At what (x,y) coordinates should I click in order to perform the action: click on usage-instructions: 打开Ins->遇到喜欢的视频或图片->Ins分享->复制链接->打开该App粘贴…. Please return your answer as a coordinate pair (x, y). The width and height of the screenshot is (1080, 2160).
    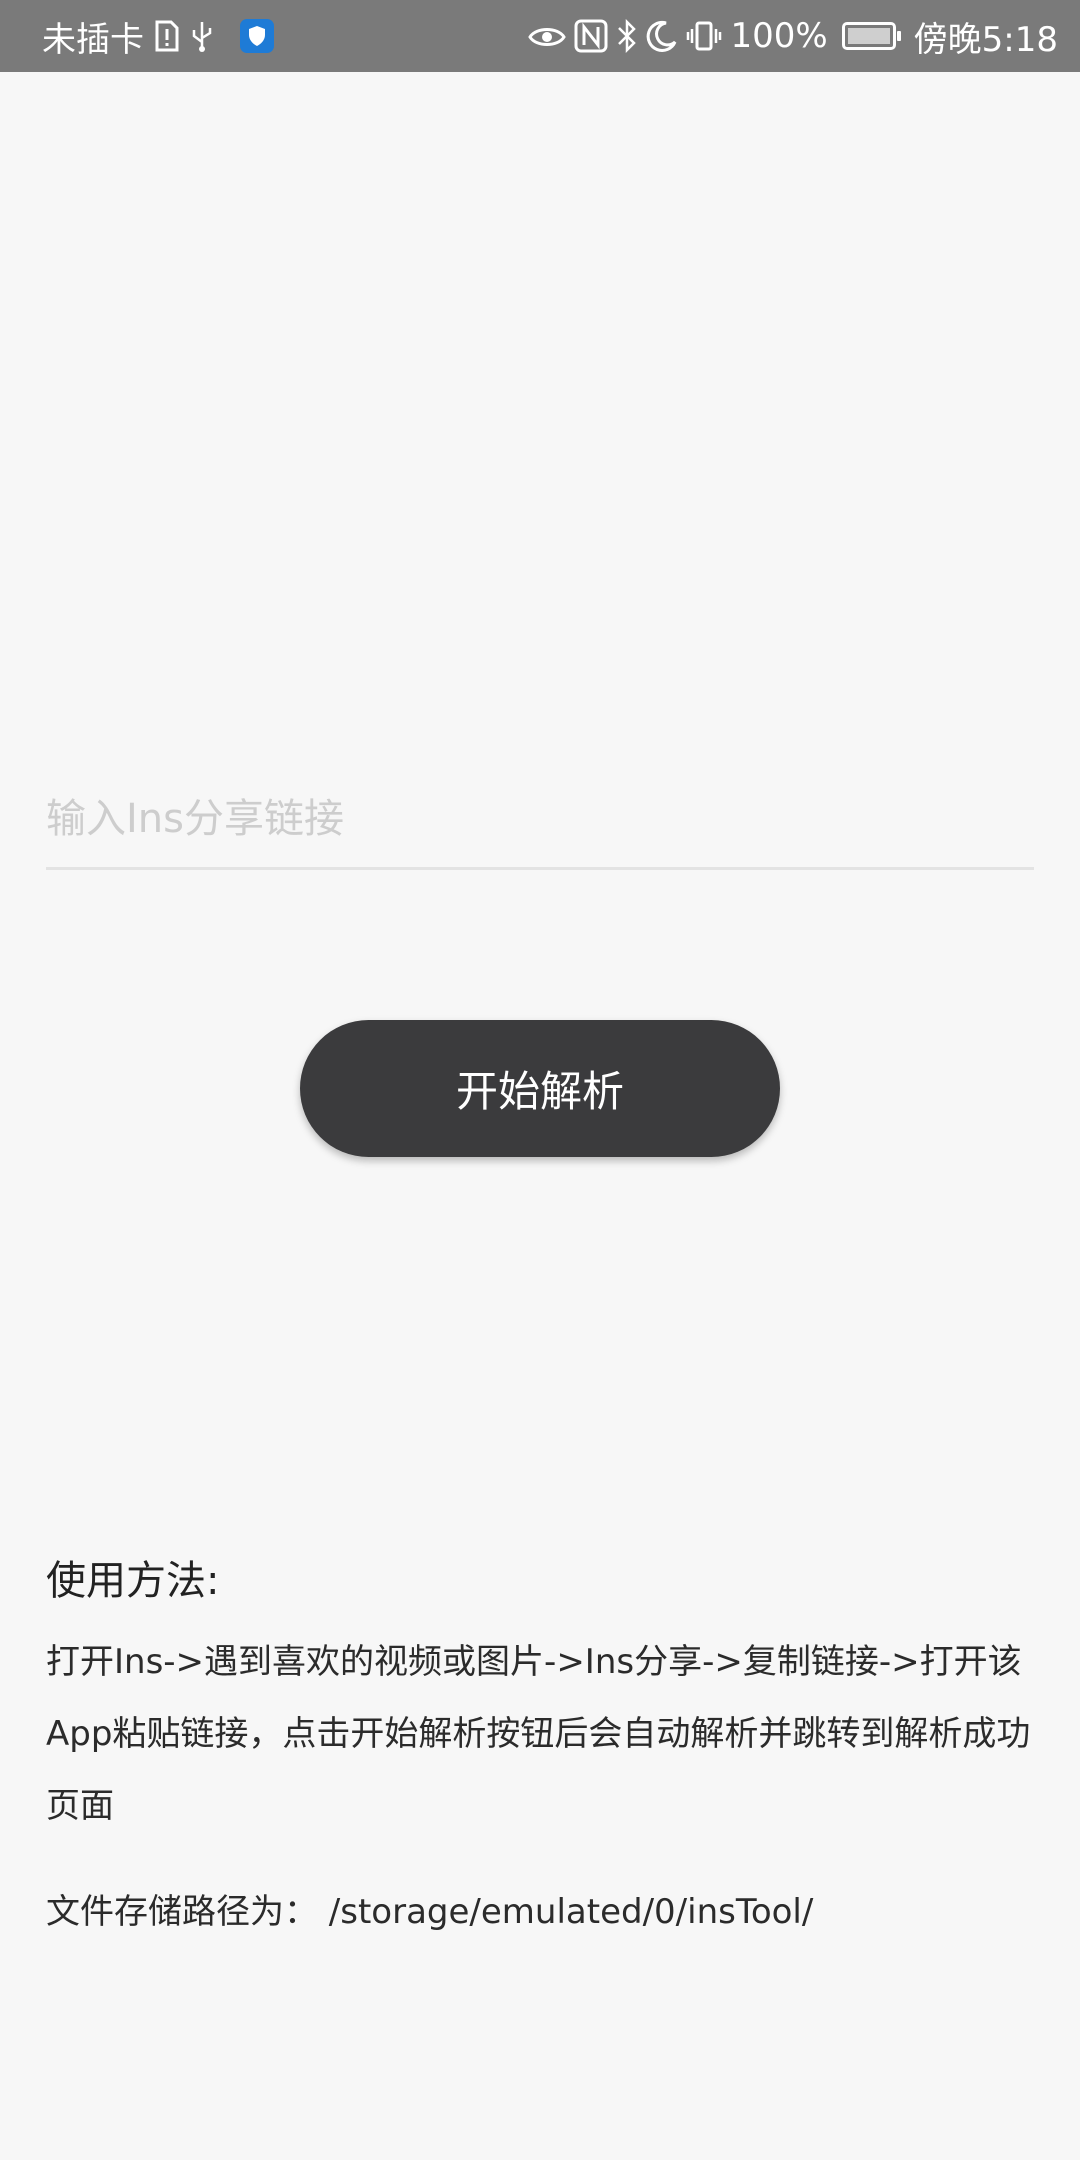
    Looking at the image, I should click on (538, 1734).